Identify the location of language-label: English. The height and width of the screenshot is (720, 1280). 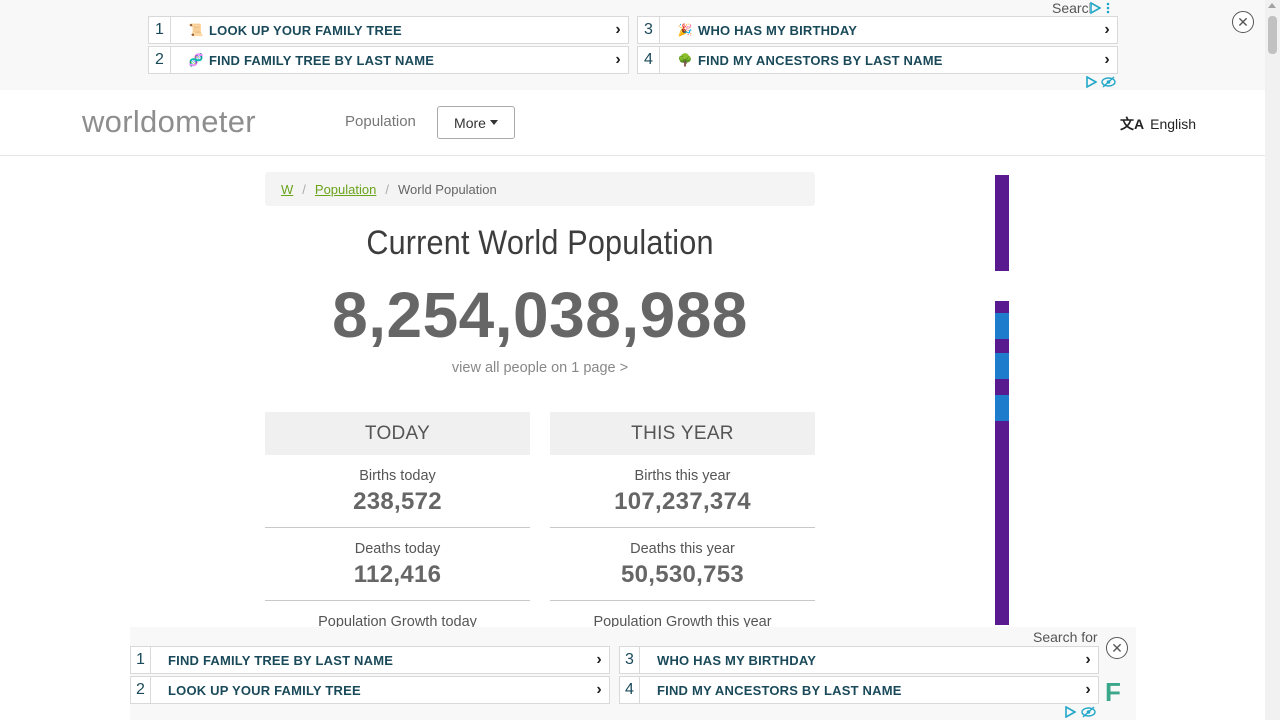
(1173, 124).